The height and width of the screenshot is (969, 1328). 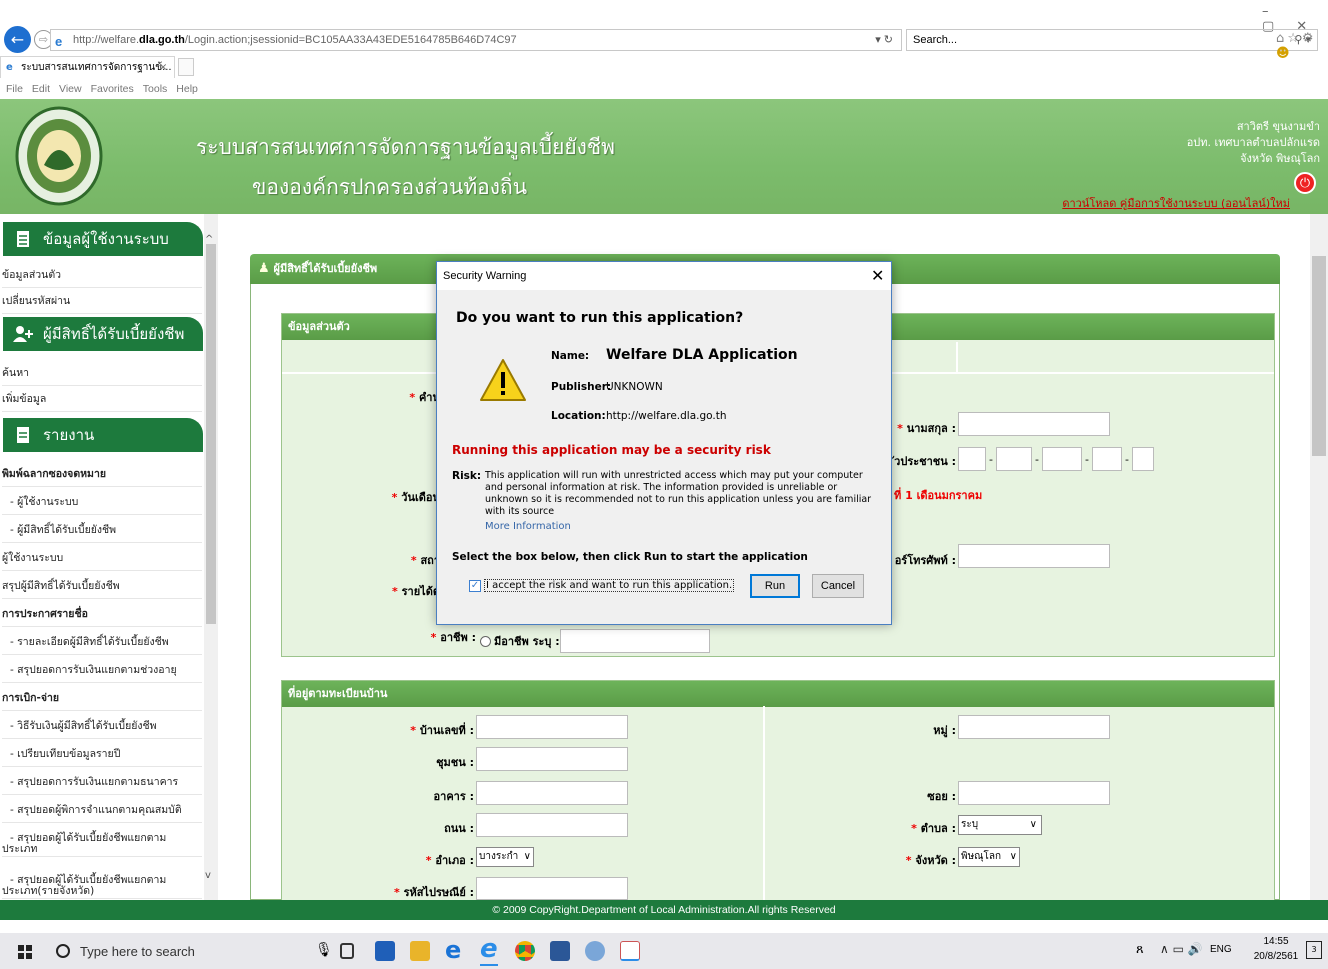 What do you see at coordinates (102, 373) in the screenshot?
I see `sidebar-item-search: ค้นหา` at bounding box center [102, 373].